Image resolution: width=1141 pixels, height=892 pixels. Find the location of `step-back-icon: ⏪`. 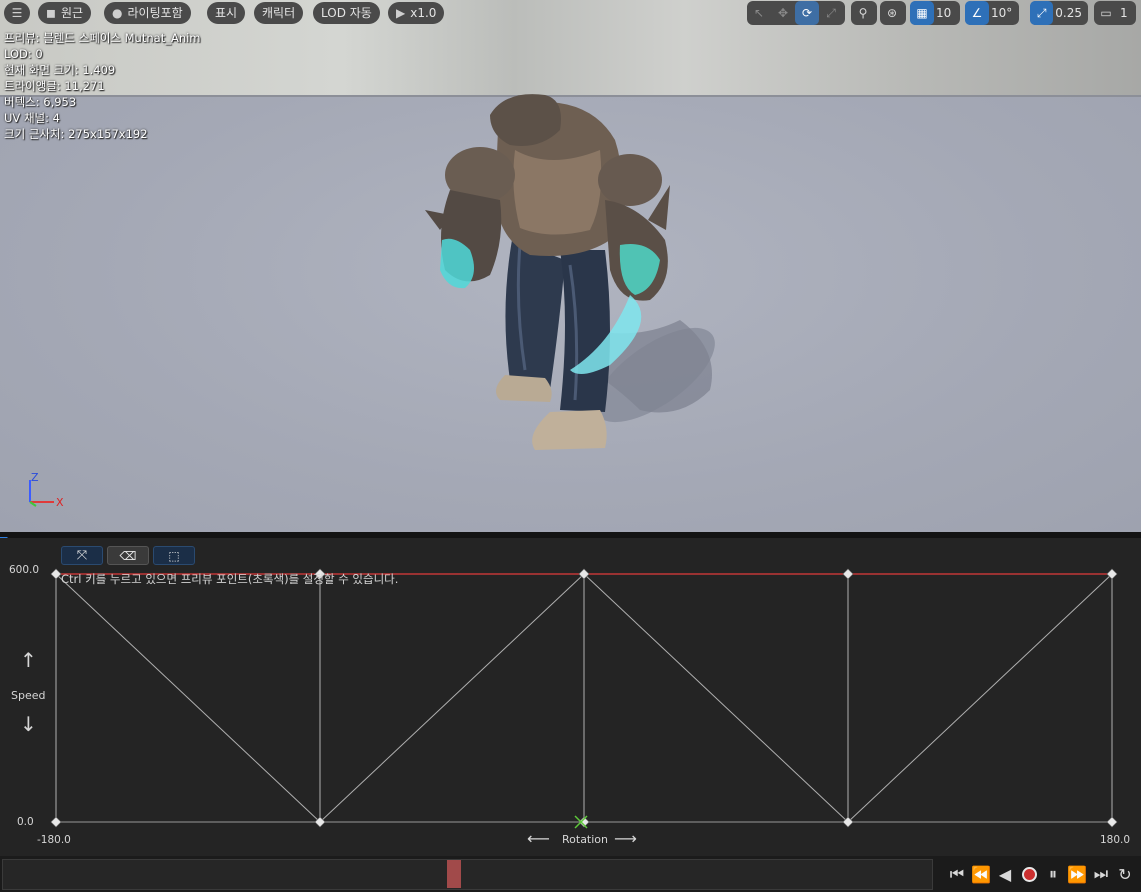

step-back-icon: ⏪ is located at coordinates (981, 874).